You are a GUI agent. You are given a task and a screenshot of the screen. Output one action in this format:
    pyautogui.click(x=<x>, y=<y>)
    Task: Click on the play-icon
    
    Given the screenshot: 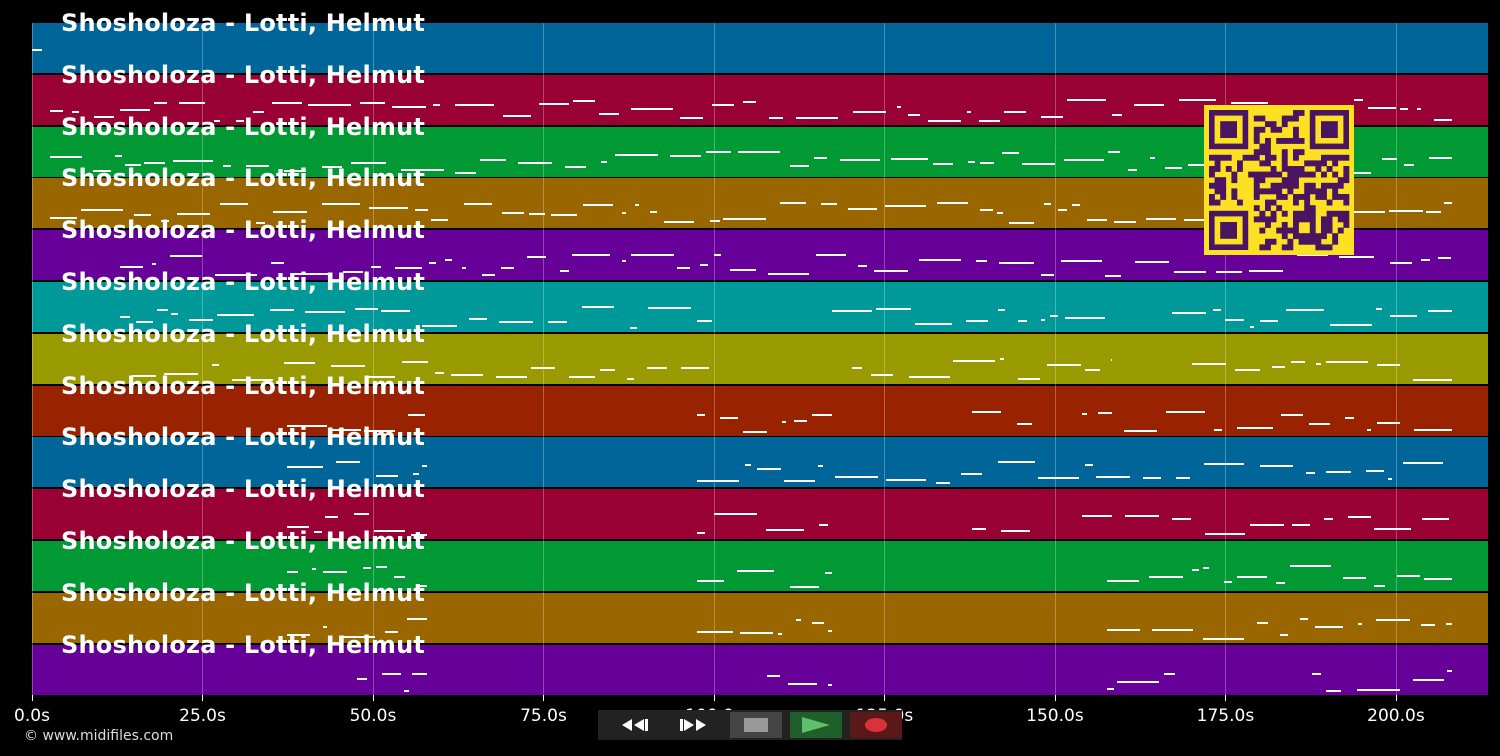 What is the action you would take?
    pyautogui.click(x=816, y=725)
    